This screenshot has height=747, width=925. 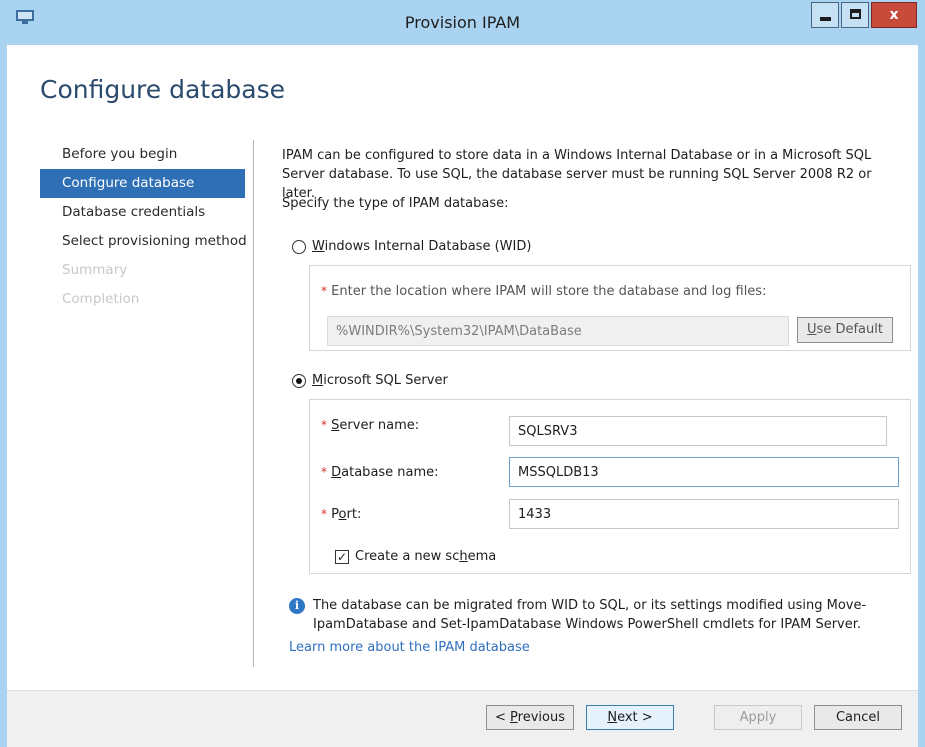 I want to click on nav-item-database-credentials: Database credentials, so click(x=142, y=212).